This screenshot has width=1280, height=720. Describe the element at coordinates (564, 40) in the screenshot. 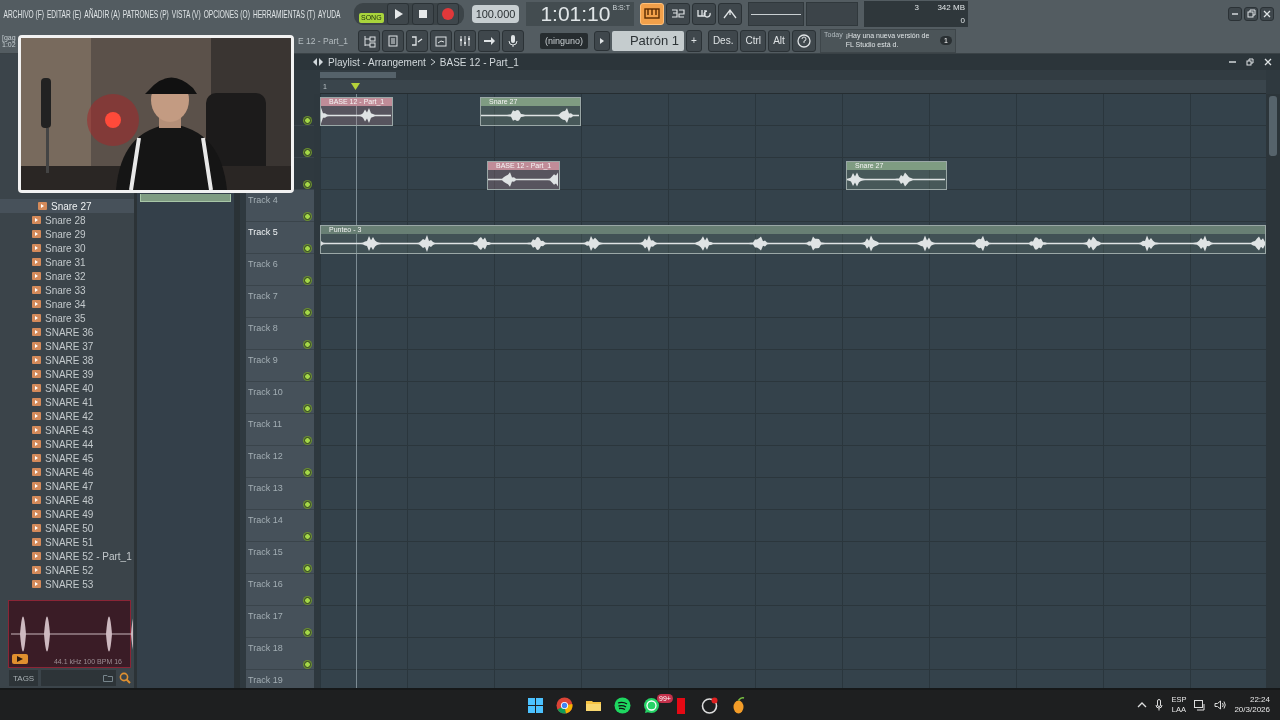

I see `preset-field: (ninguno)` at that location.